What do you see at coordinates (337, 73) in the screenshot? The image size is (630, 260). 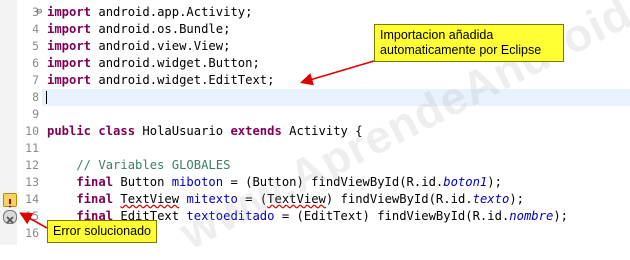 I see `arrow-to-import` at bounding box center [337, 73].